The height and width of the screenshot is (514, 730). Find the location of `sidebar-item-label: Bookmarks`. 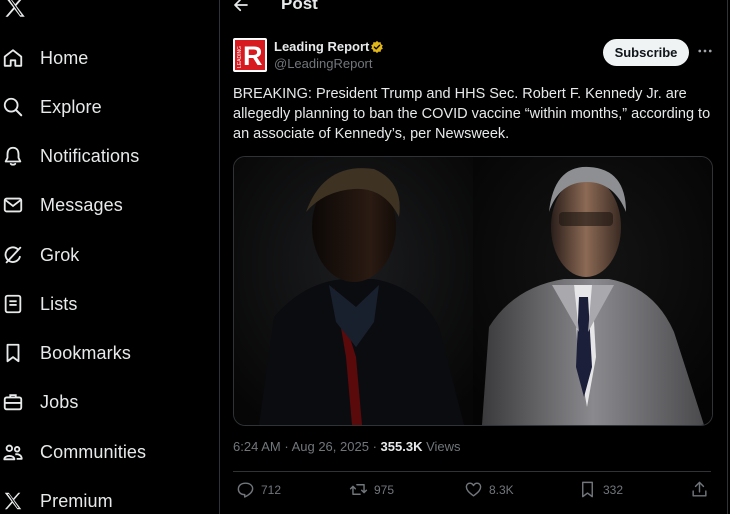

sidebar-item-label: Bookmarks is located at coordinates (85, 352).